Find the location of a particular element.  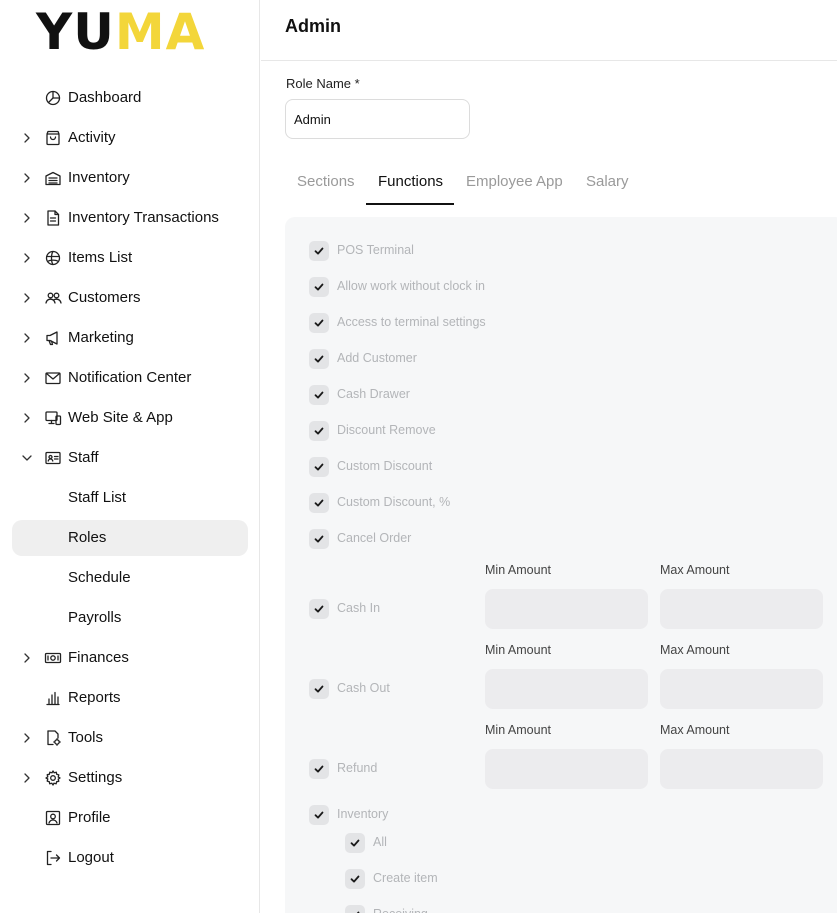

page-header: Admin is located at coordinates (549, 30).